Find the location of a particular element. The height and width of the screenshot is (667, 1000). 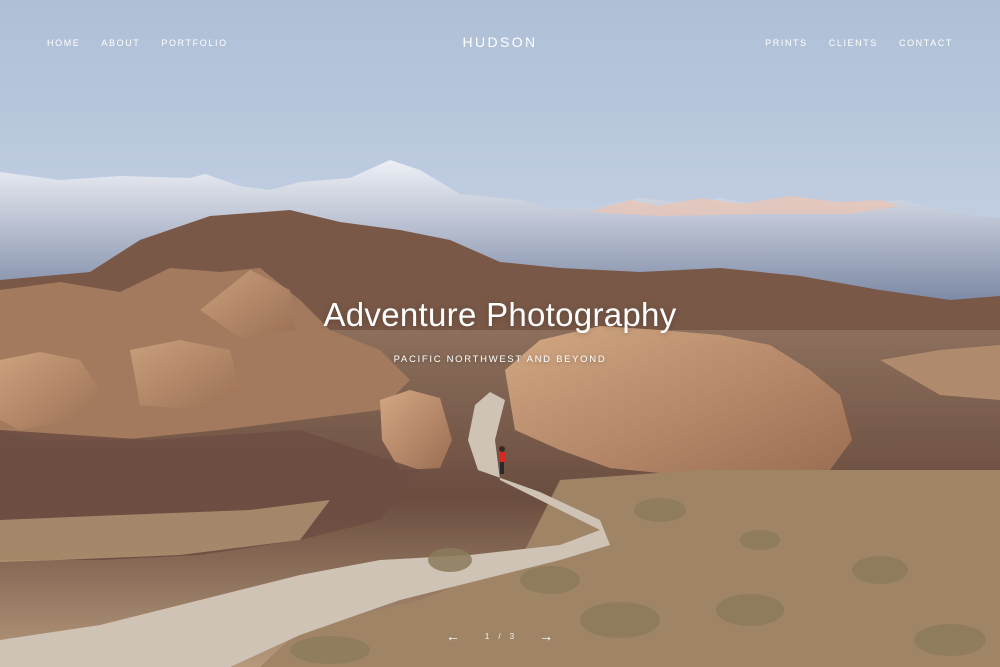

slide-pager: ← 1 / 3 → is located at coordinates (500, 636).